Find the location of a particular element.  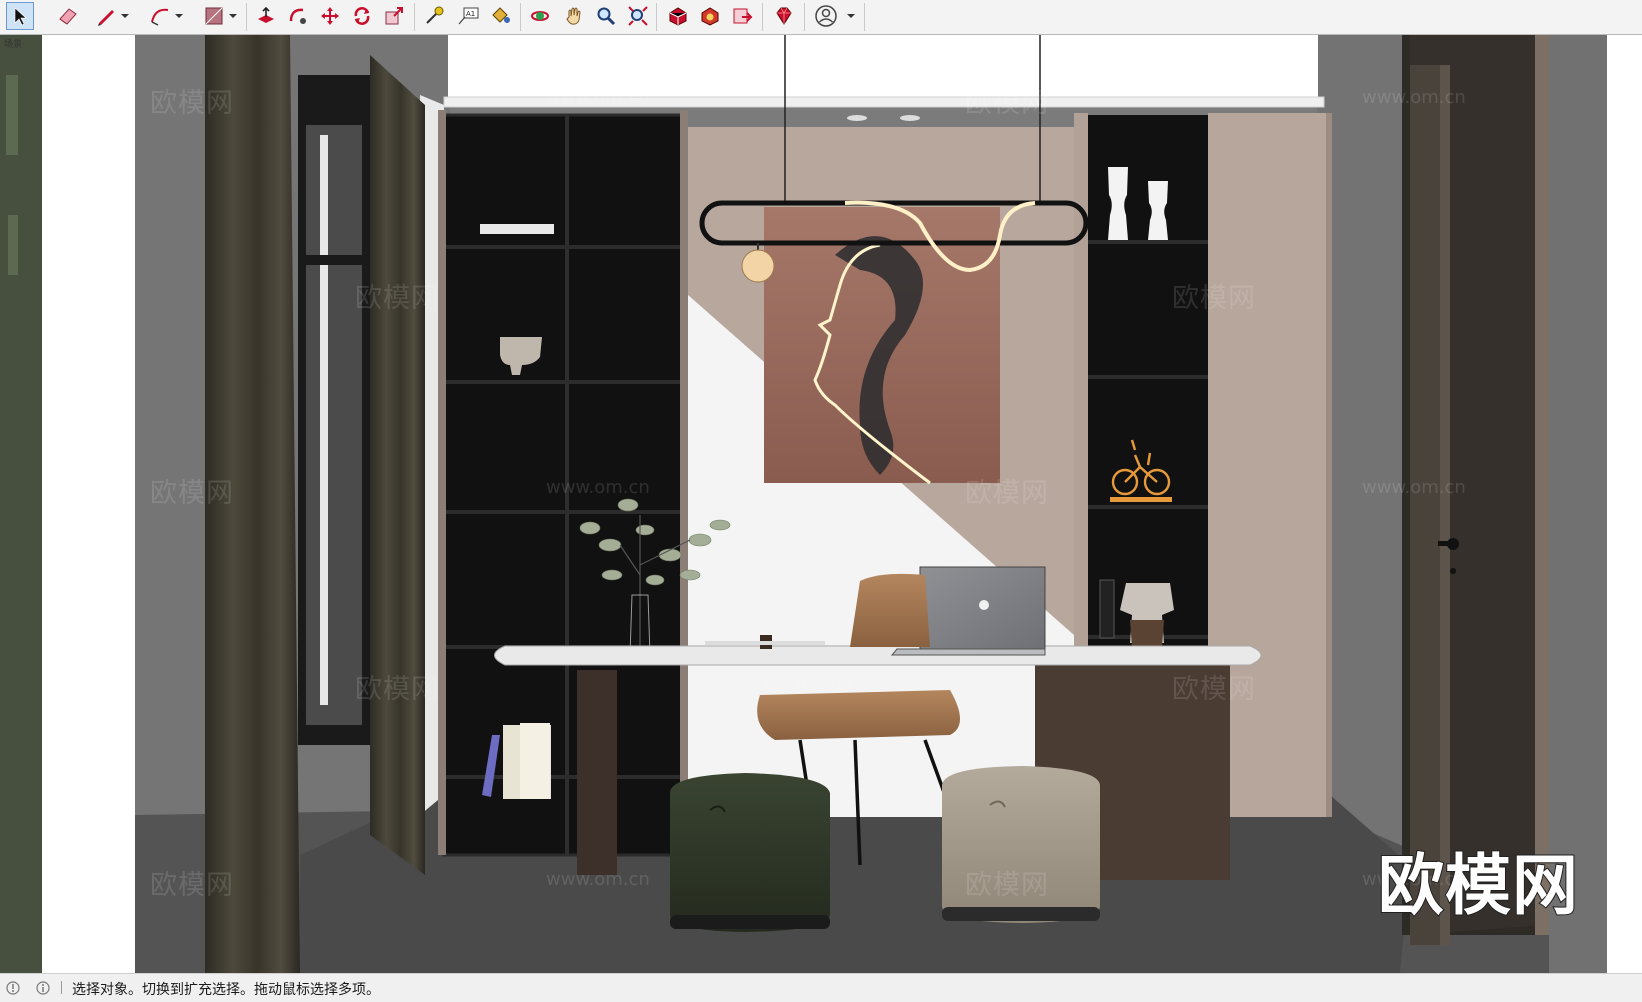

main-toolbar: A1 is located at coordinates (821, 17).